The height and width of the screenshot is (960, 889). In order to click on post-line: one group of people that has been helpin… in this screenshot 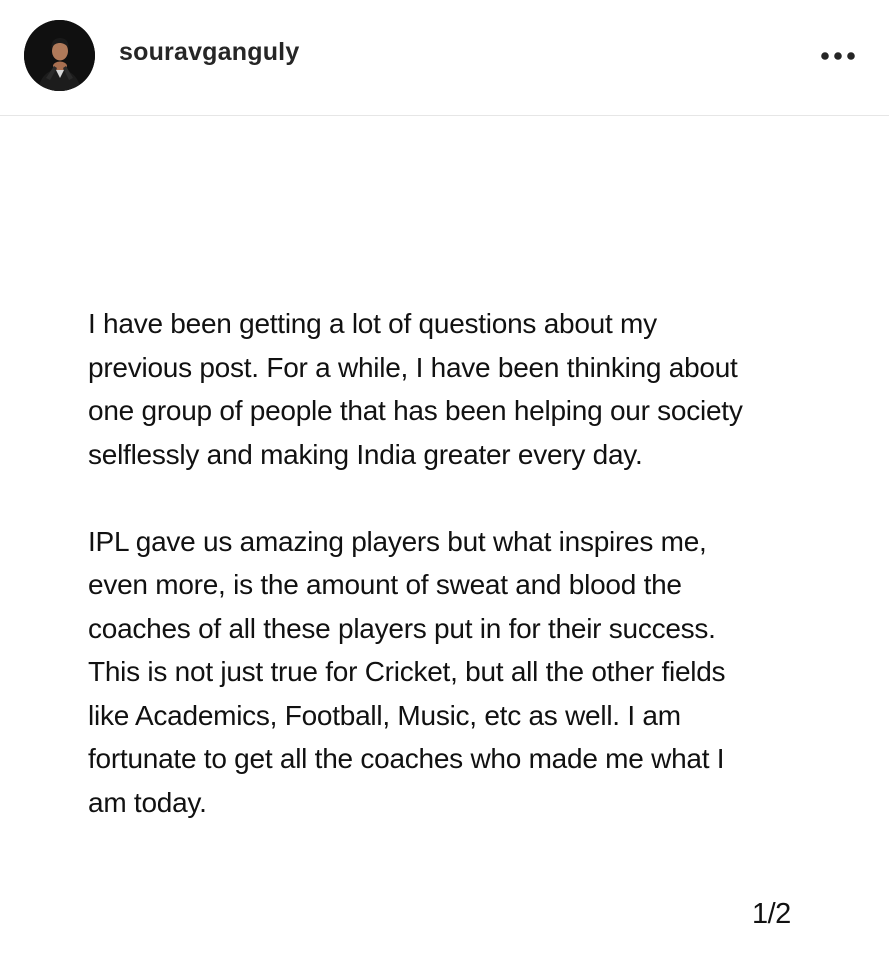, I will do `click(415, 410)`.